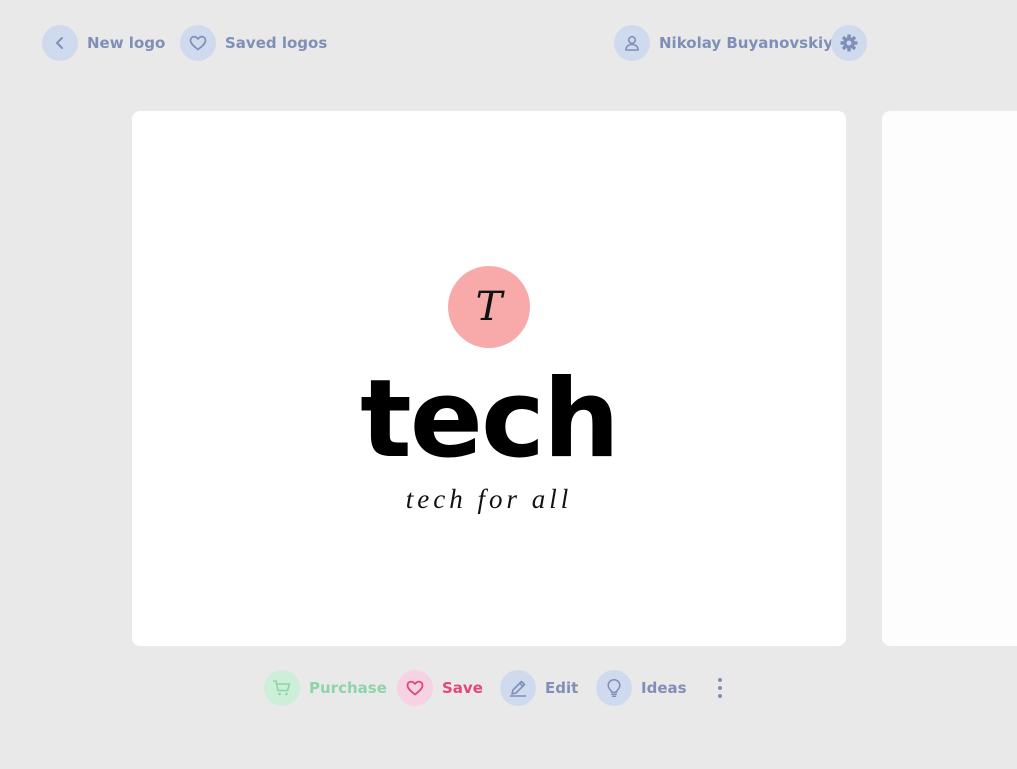  What do you see at coordinates (746, 43) in the screenshot?
I see `user-name: Nikolay Buyanovskiy` at bounding box center [746, 43].